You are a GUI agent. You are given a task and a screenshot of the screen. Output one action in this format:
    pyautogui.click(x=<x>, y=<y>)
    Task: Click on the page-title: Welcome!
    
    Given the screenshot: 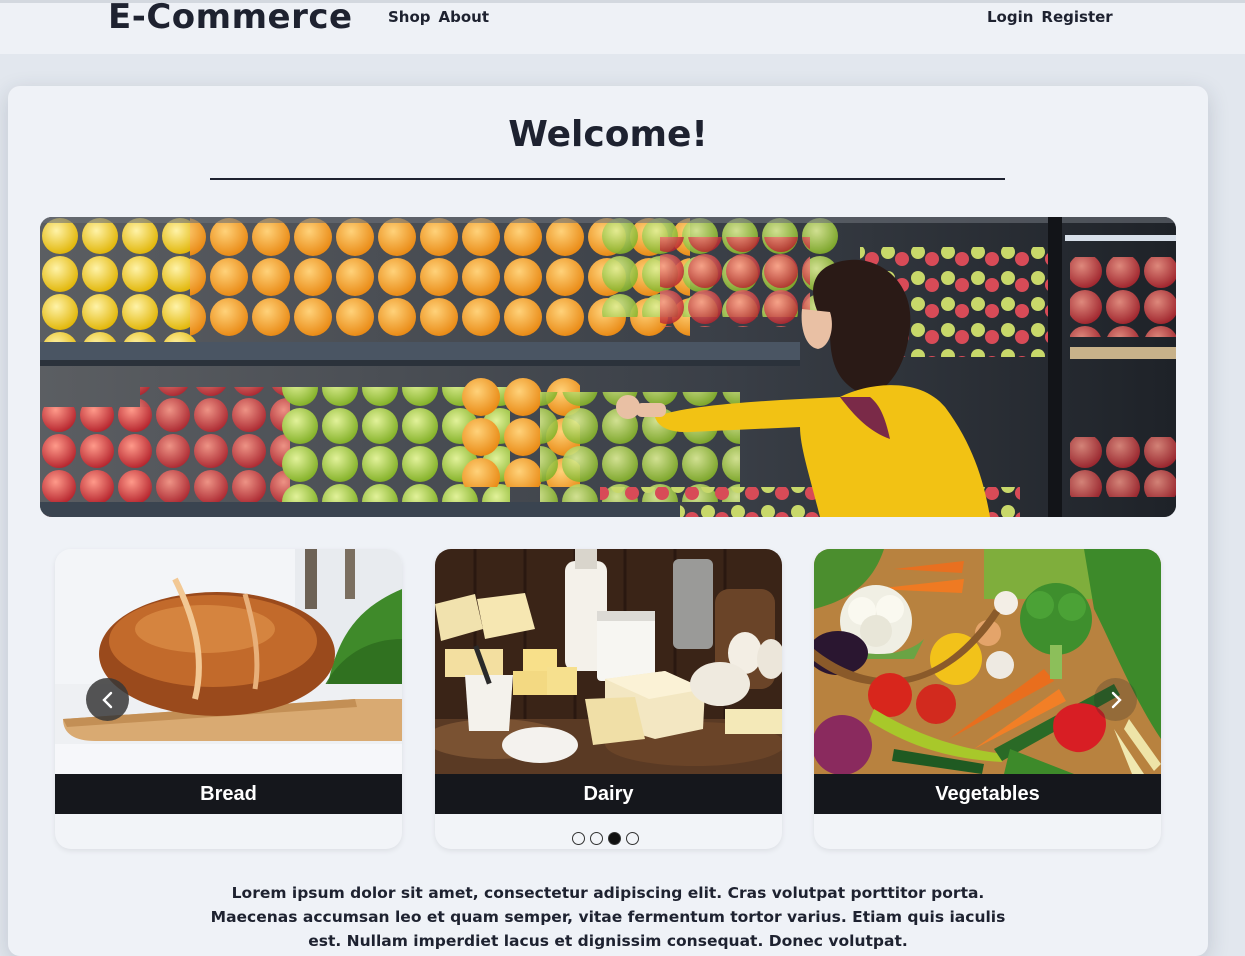 What is the action you would take?
    pyautogui.click(x=608, y=134)
    